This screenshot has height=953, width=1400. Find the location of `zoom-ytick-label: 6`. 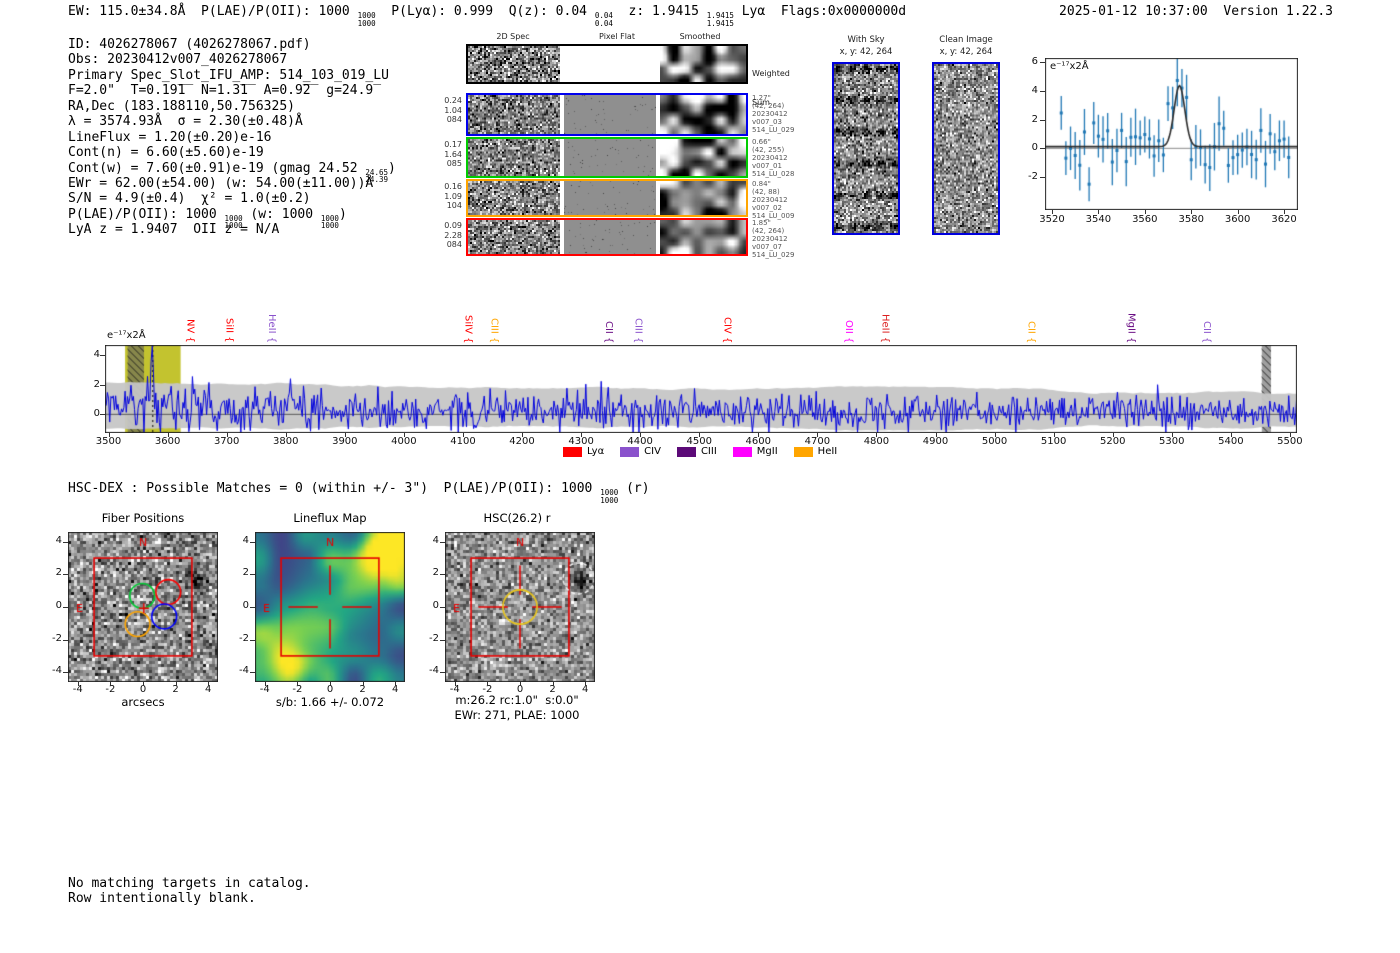

zoom-ytick-label: 6 is located at coordinates (1034, 62).